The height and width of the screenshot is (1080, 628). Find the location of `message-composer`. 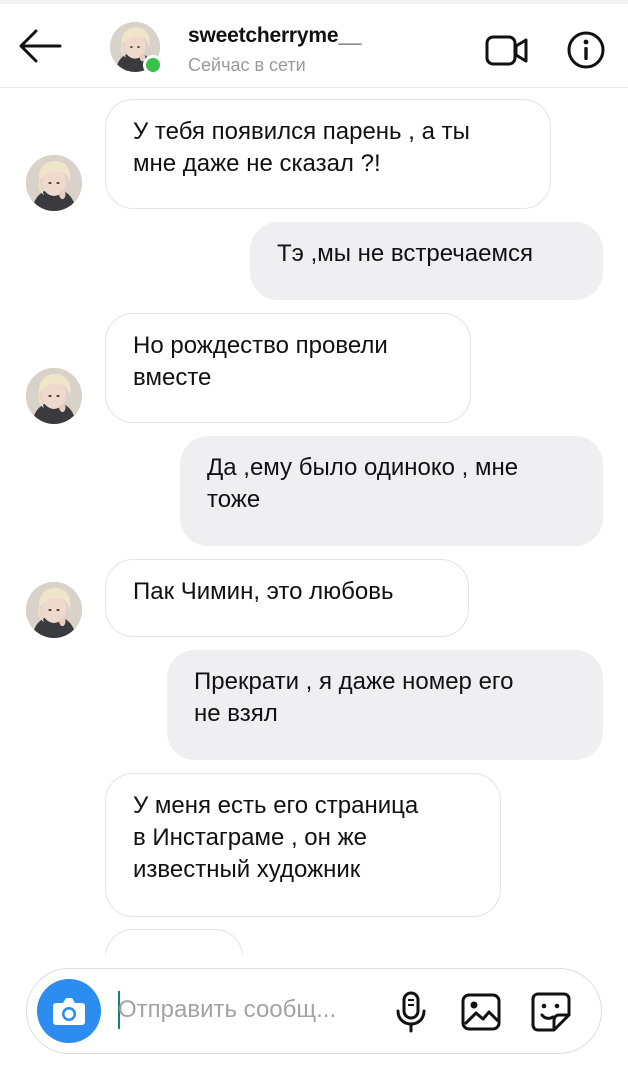

message-composer is located at coordinates (314, 1011).